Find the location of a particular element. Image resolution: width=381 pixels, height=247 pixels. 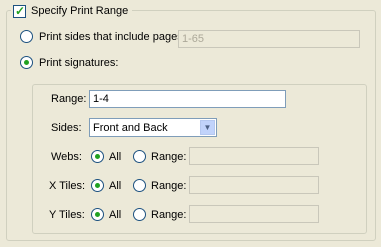

x-tiles-all-radio is located at coordinates (97, 185).